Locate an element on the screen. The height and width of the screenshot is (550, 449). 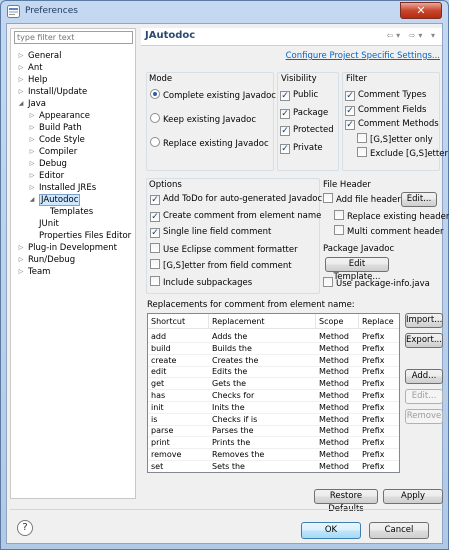
tree-item-plug-in-development: Plug-in Development is located at coordinates (72, 248).